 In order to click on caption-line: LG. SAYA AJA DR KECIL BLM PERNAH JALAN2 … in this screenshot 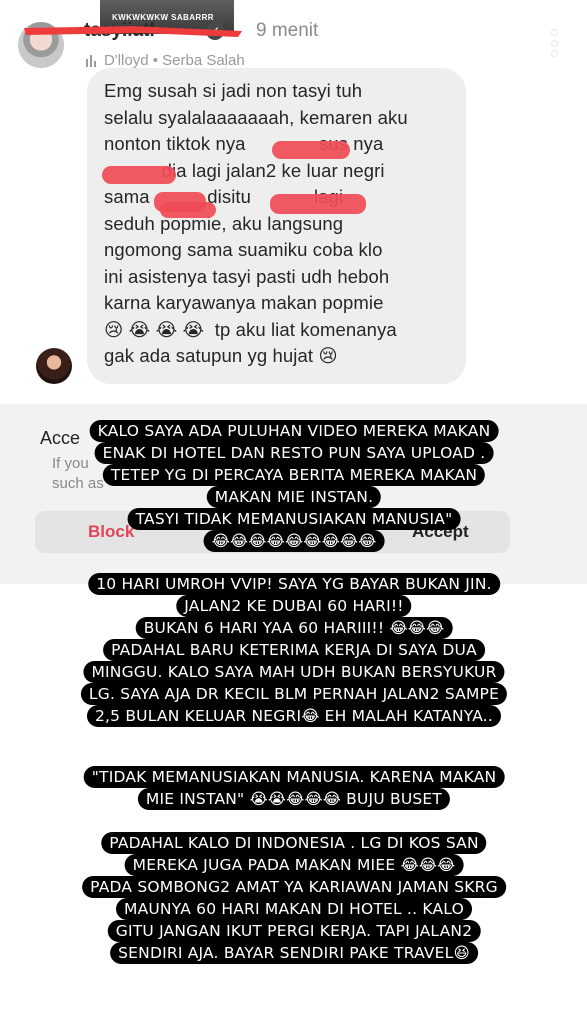, I will do `click(294, 694)`.